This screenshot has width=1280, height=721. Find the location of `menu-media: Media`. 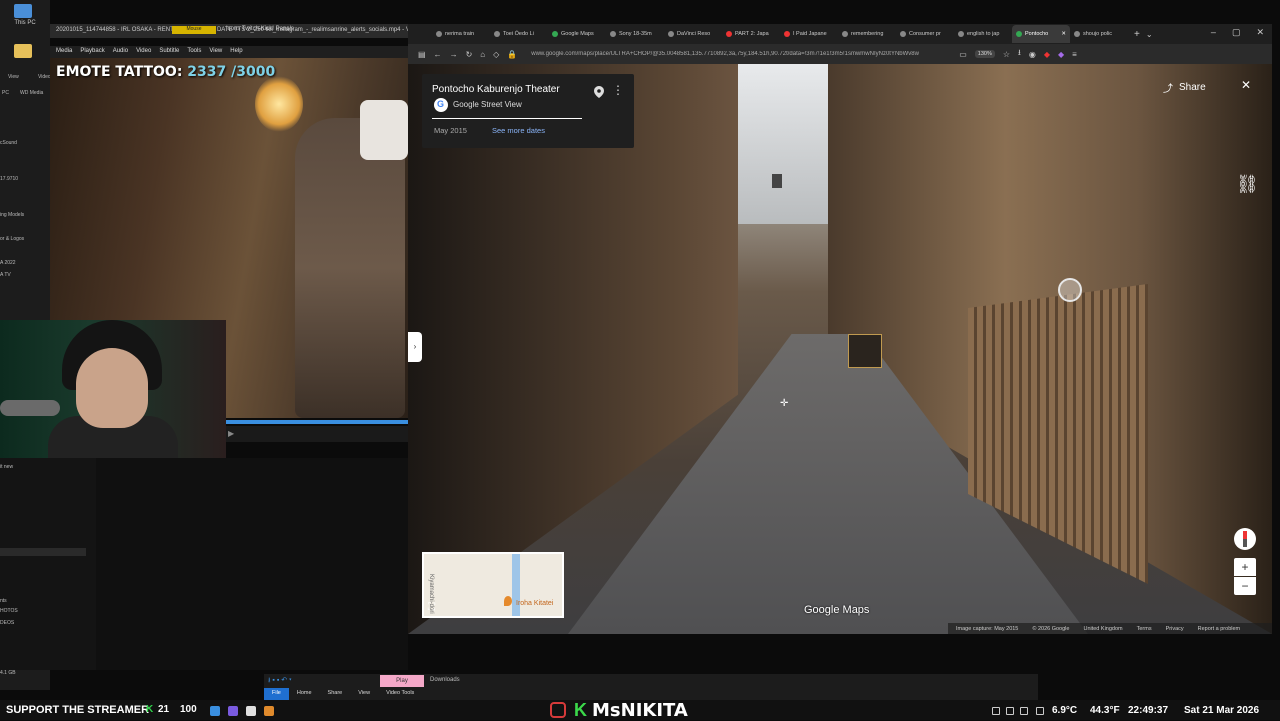

menu-media: Media is located at coordinates (64, 52).